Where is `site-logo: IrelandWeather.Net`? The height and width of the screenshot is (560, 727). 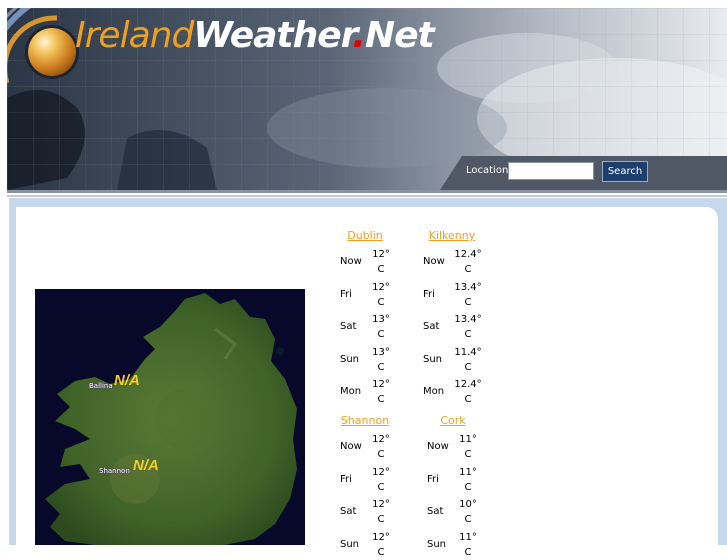
site-logo: IrelandWeather.Net is located at coordinates (255, 36).